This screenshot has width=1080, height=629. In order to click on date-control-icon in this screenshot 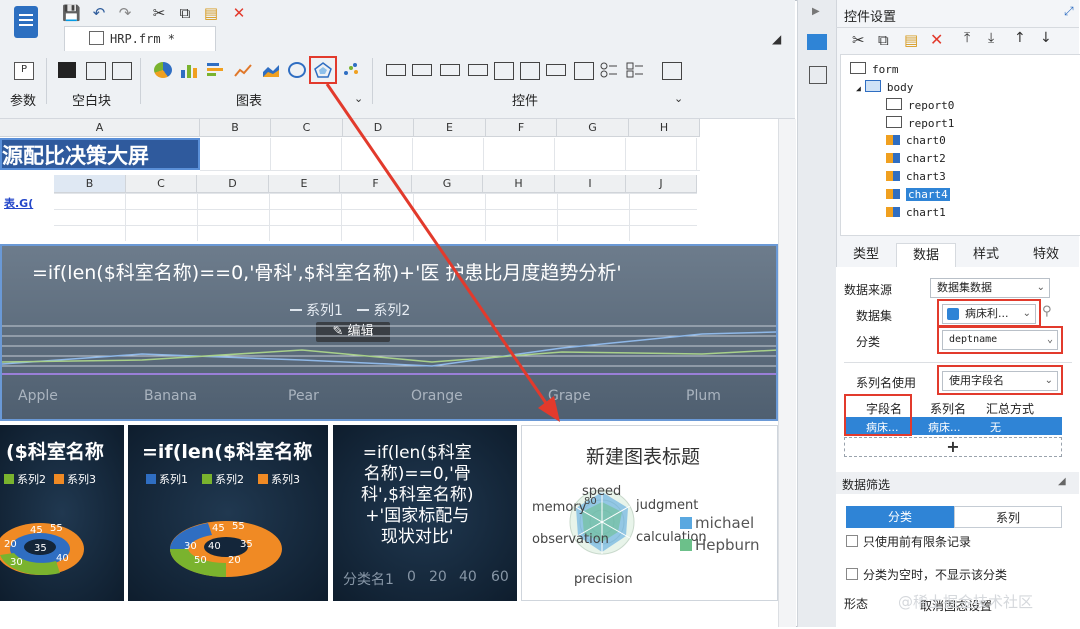, I will do `click(530, 71)`.